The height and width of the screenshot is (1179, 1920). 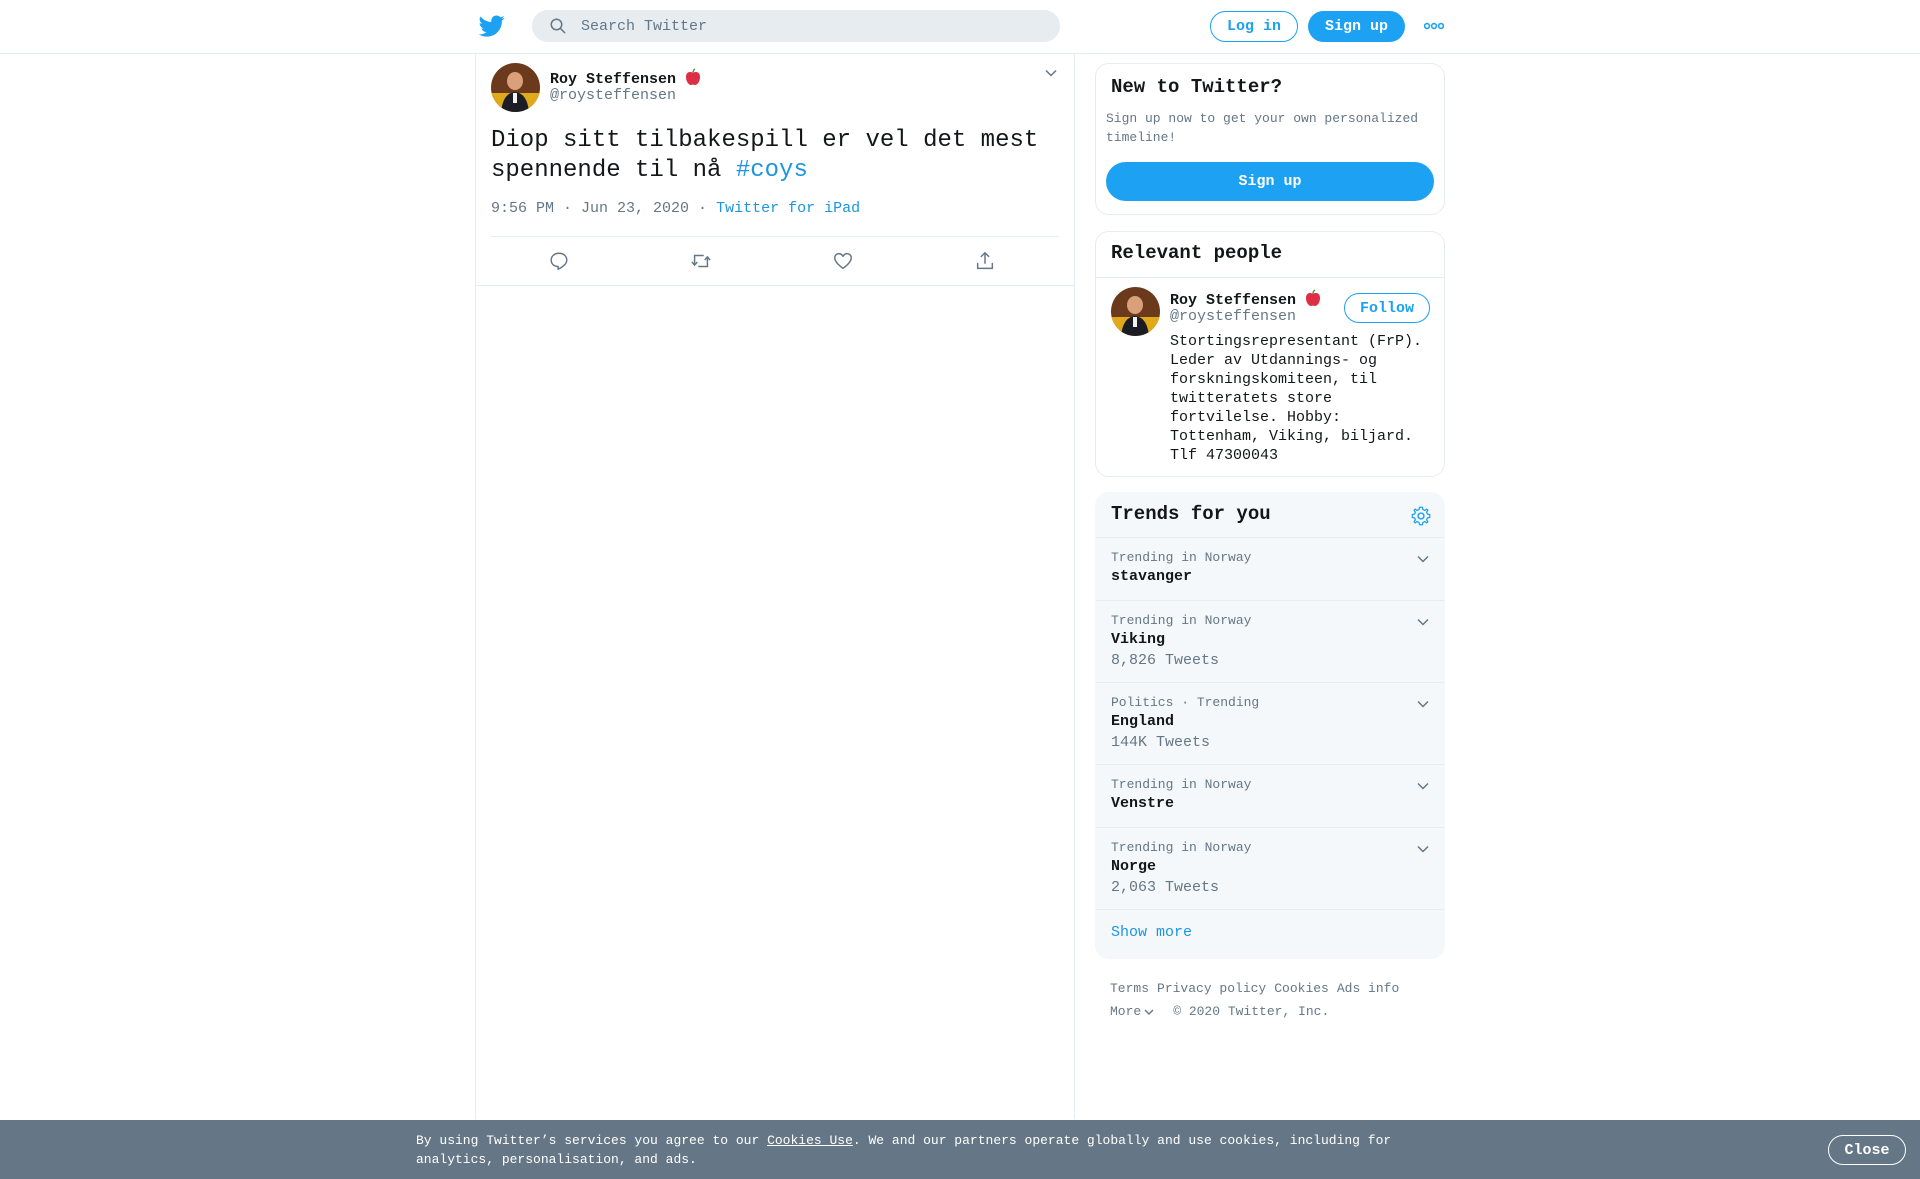 What do you see at coordinates (613, 79) in the screenshot?
I see `author-name-text: Roy Steffensen` at bounding box center [613, 79].